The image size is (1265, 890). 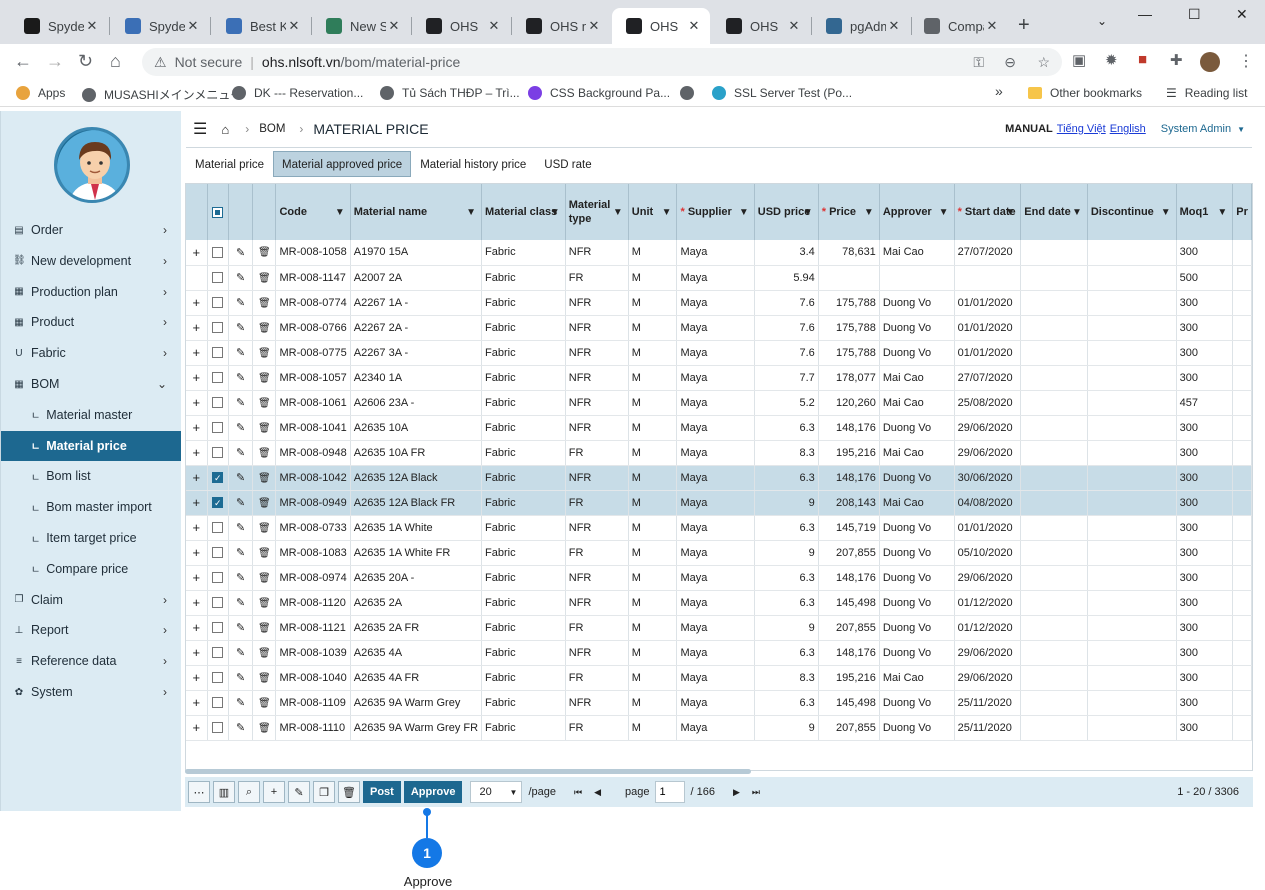 I want to click on edit-icon: ✎, so click(x=299, y=792).